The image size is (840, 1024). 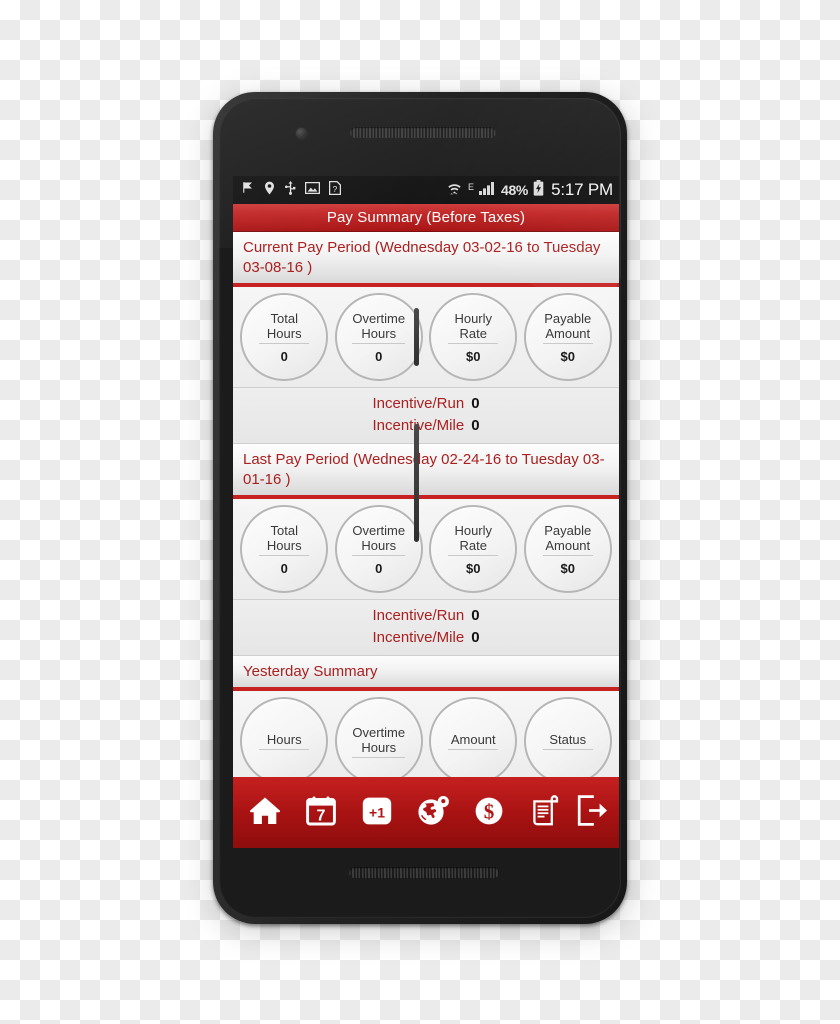 I want to click on home-icon, so click(x=265, y=813).